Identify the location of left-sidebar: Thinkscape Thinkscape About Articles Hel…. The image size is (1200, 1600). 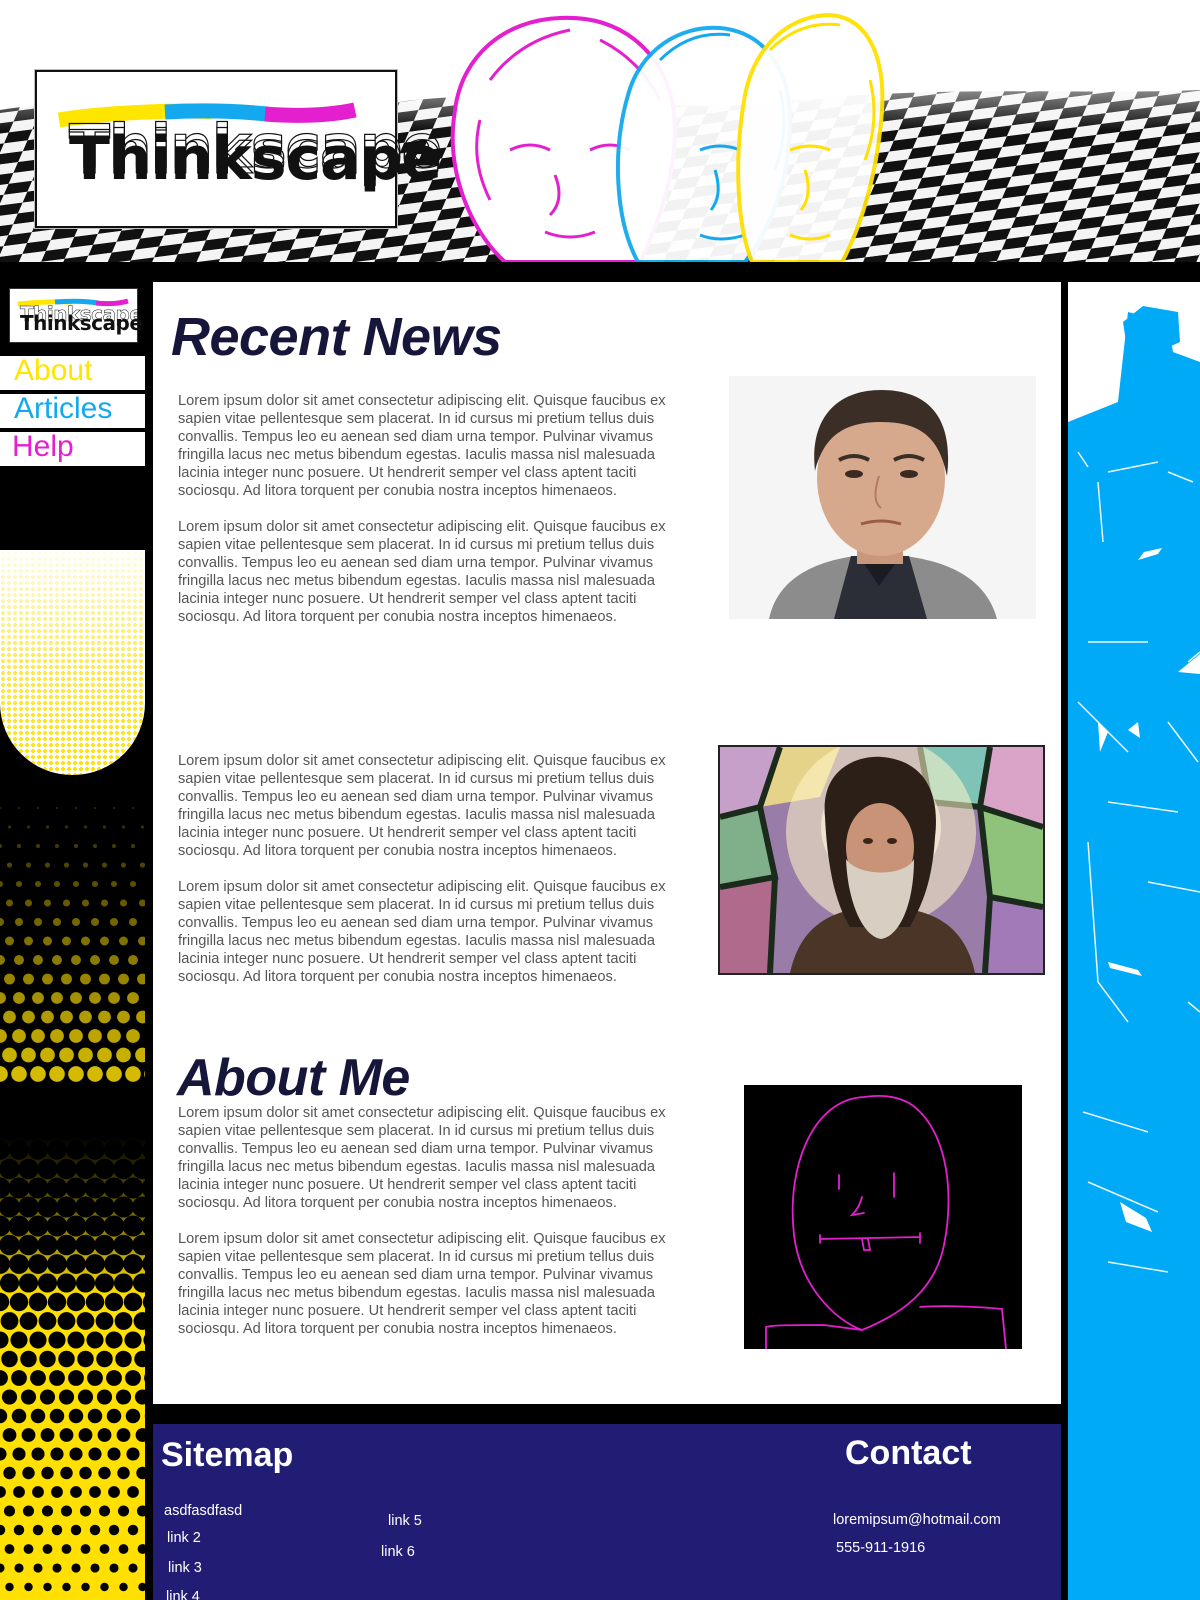
(72, 941).